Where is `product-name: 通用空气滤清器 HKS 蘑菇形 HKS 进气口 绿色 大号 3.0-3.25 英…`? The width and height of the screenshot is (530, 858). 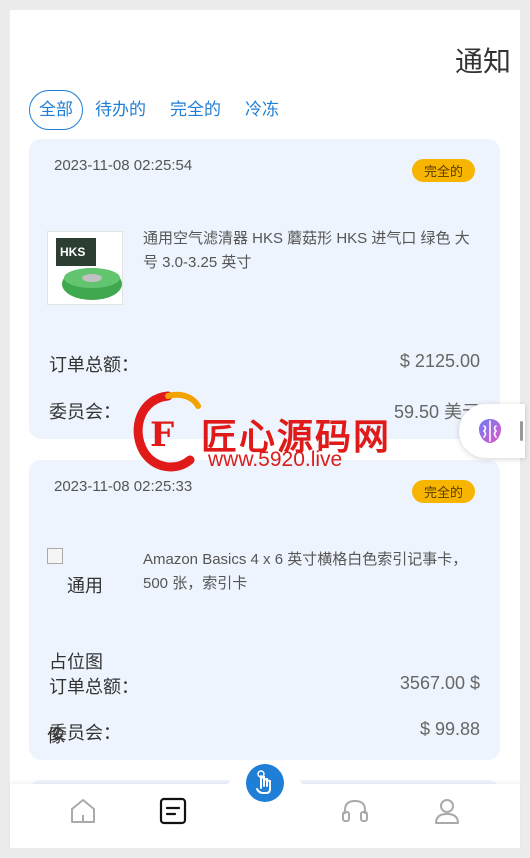 product-name: 通用空气滤清器 HKS 蘑菇形 HKS 进气口 绿色 大号 3.0-3.25 英… is located at coordinates (306, 250).